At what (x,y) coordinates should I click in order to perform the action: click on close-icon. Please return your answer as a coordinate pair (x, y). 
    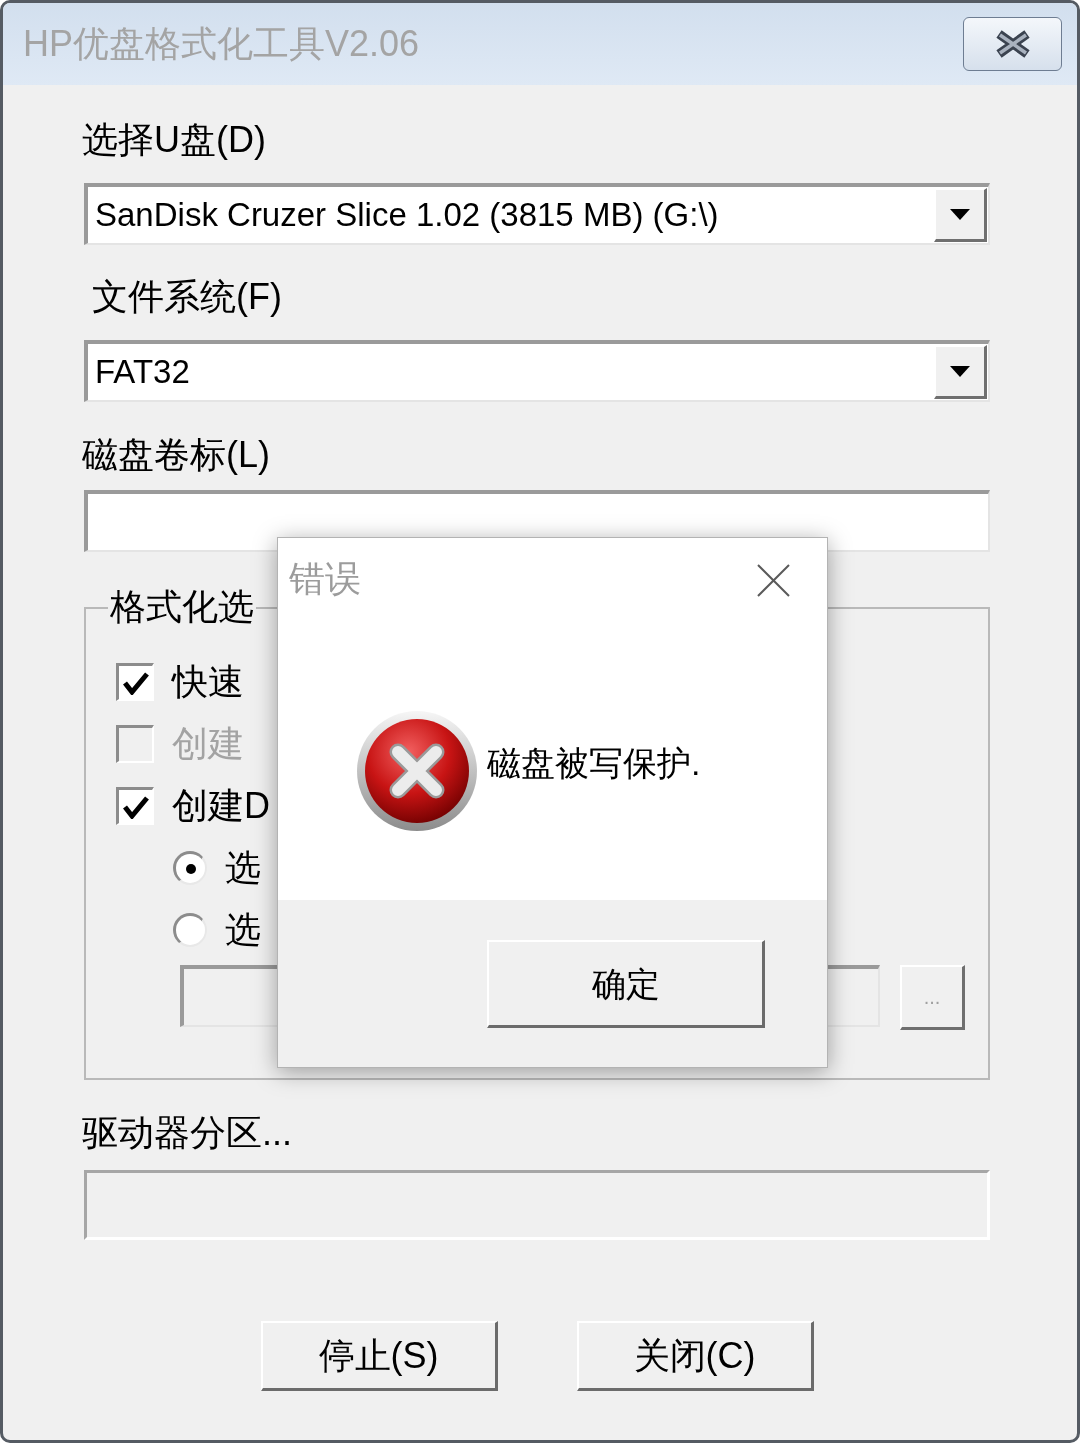
    Looking at the image, I should click on (773, 580).